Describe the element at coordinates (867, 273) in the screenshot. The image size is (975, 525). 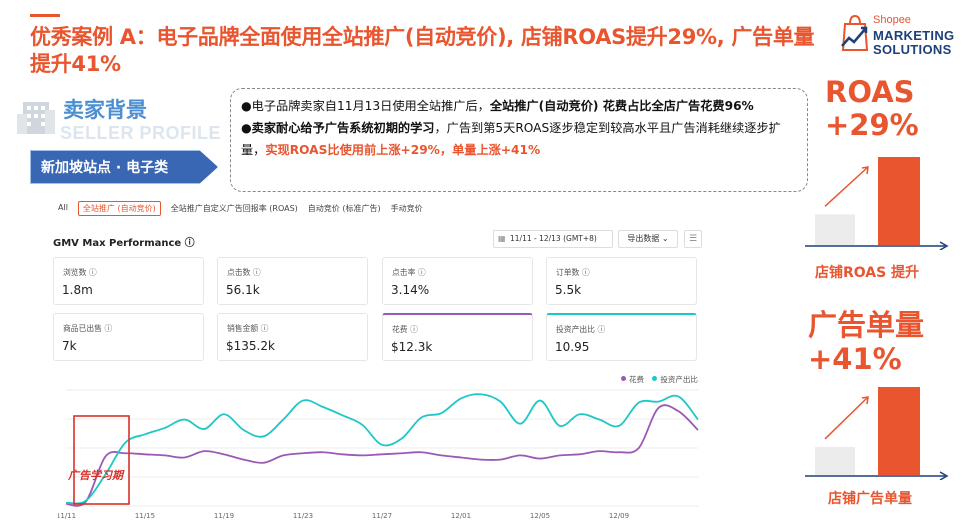
I see `roas-caption: 店铺ROAS 提升` at that location.